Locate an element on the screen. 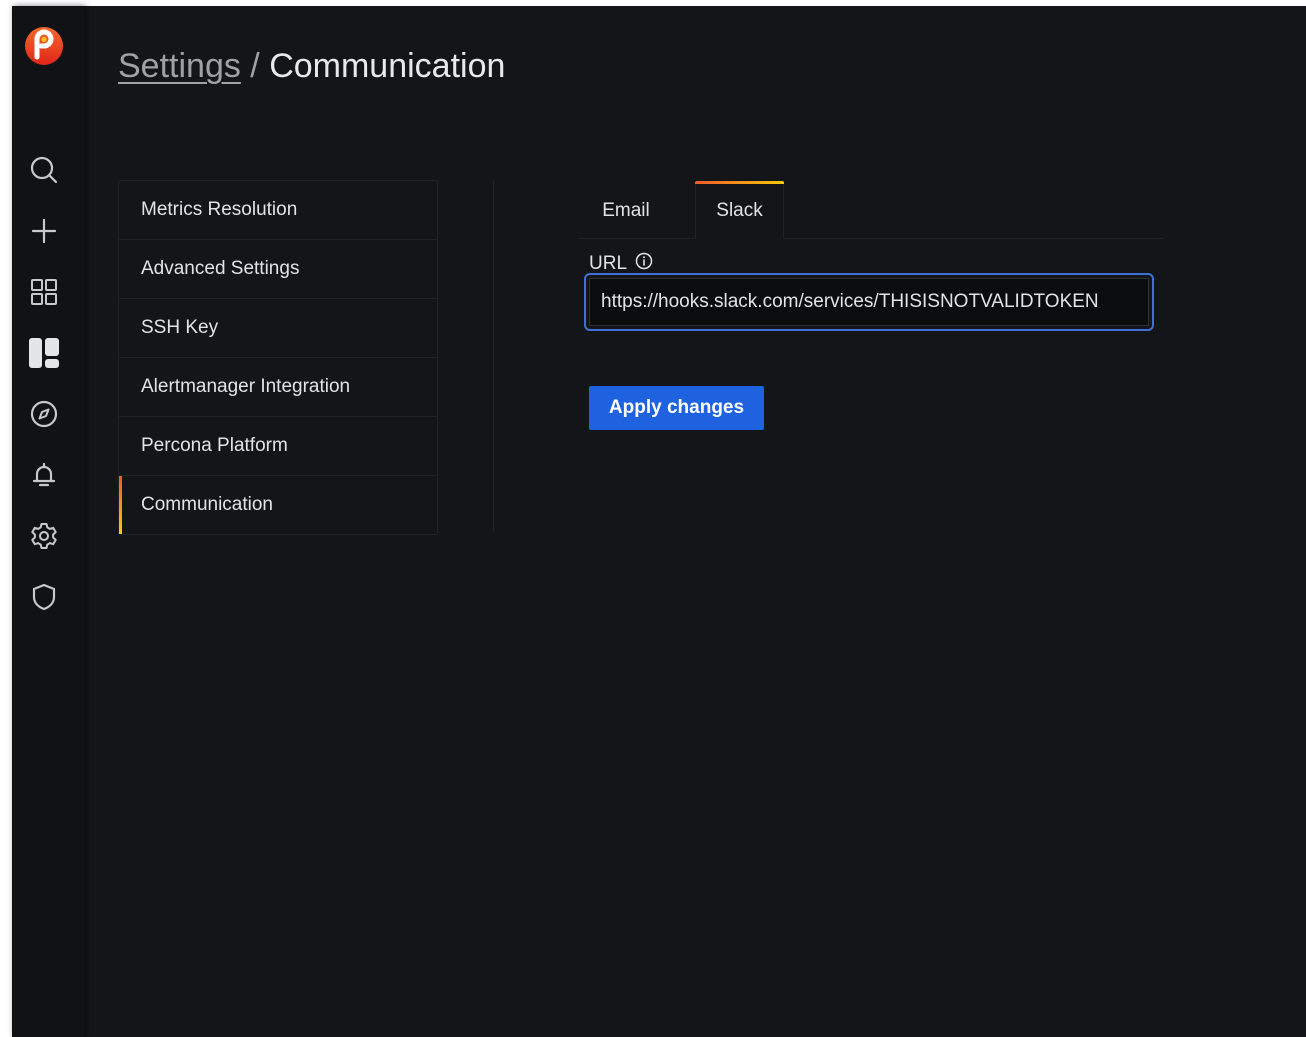  shield-icon is located at coordinates (44, 597).